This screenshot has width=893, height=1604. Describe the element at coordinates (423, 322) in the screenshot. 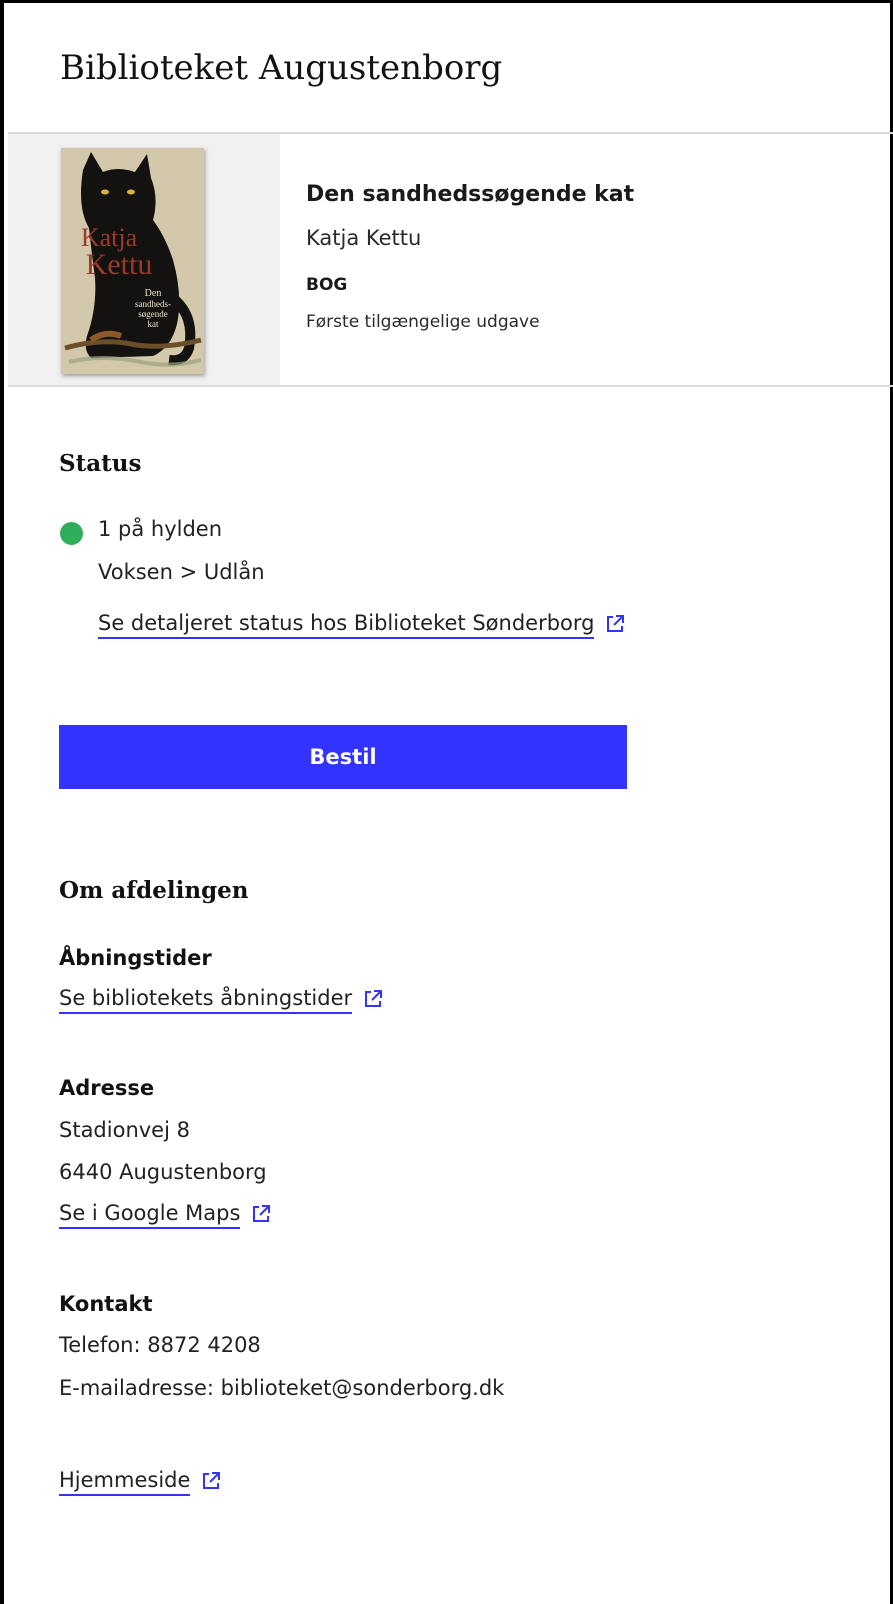

I see `edition-info: Første tilgængelige udgave` at that location.